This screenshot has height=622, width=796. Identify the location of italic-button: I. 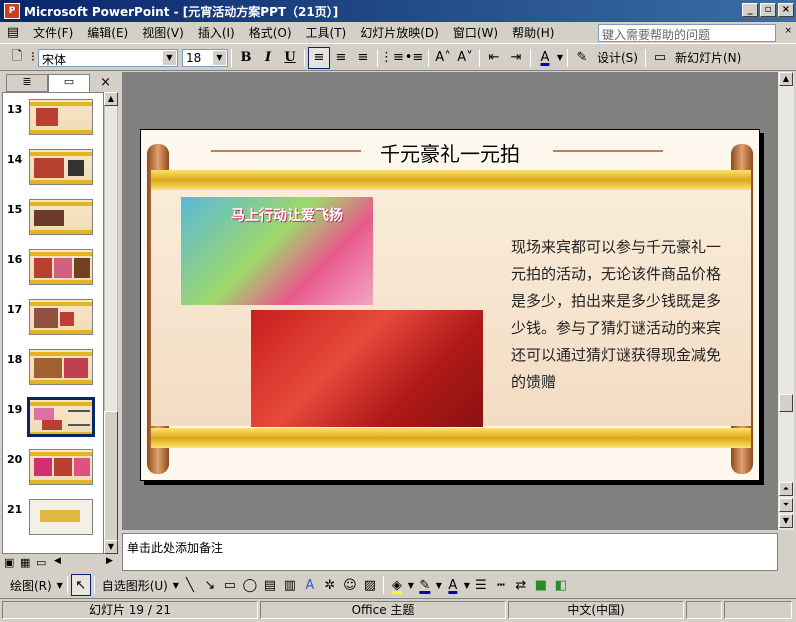
(268, 58).